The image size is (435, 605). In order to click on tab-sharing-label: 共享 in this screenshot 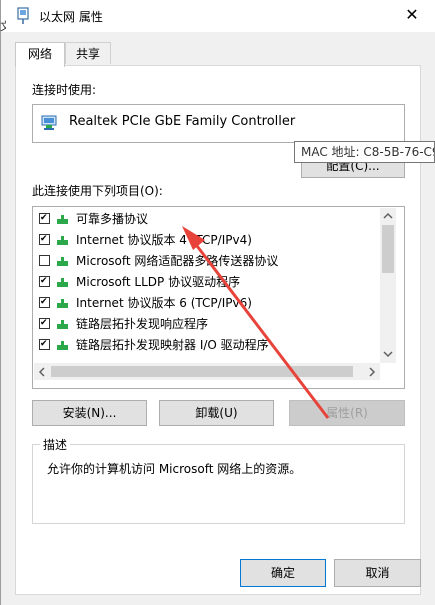, I will do `click(87, 54)`.